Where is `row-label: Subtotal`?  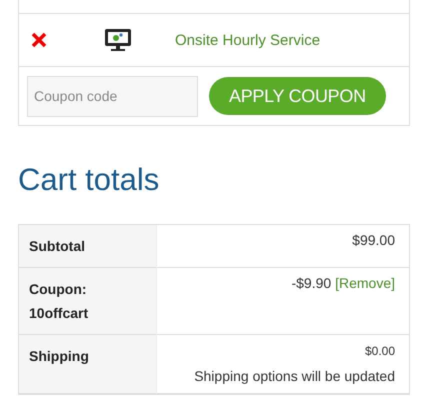 row-label: Subtotal is located at coordinates (87, 246).